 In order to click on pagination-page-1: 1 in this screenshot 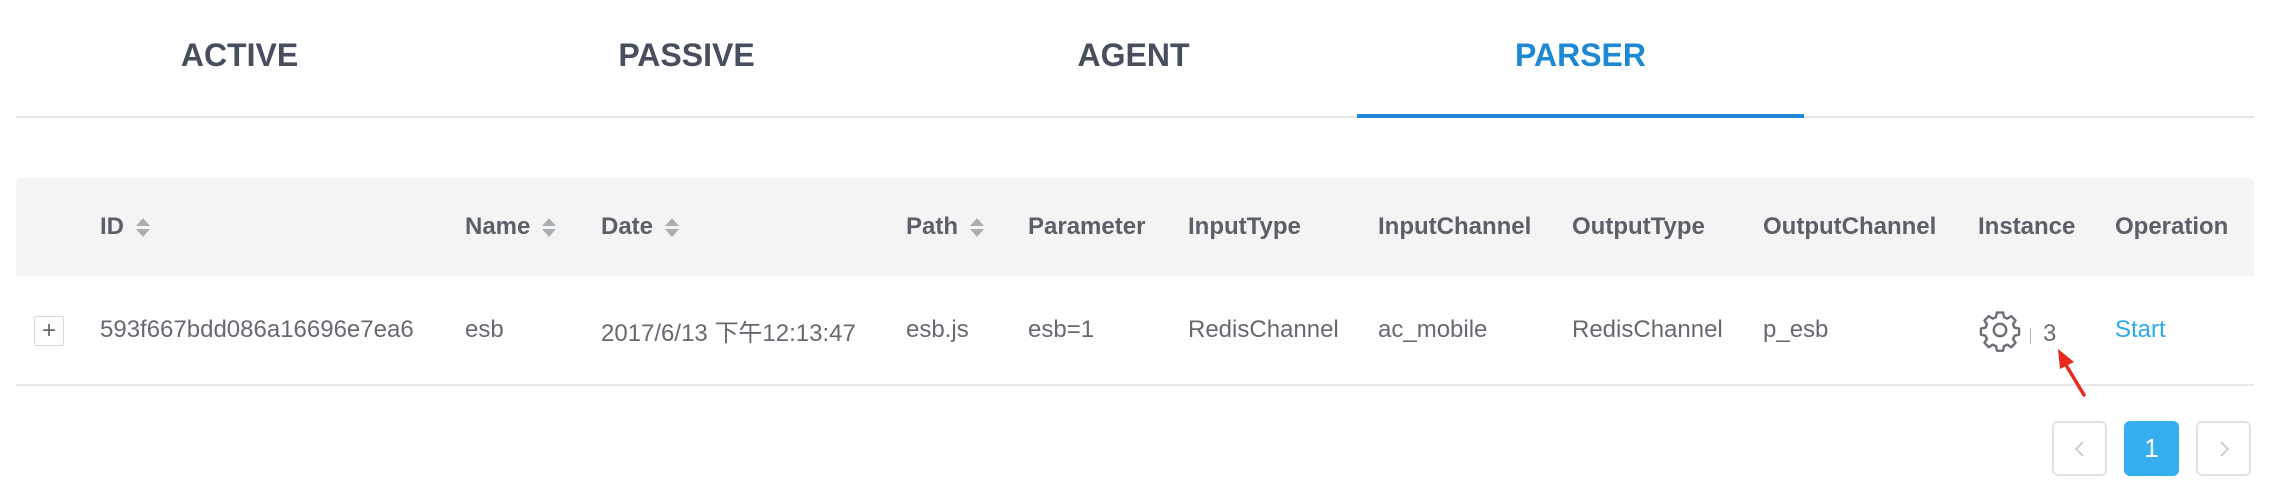, I will do `click(2151, 448)`.